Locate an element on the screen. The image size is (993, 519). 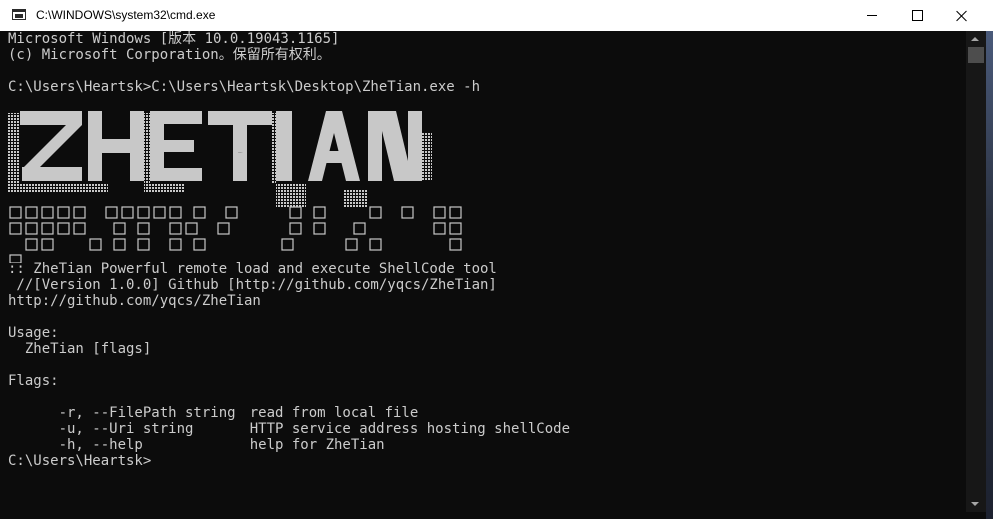
maximize-button is located at coordinates (917, 15).